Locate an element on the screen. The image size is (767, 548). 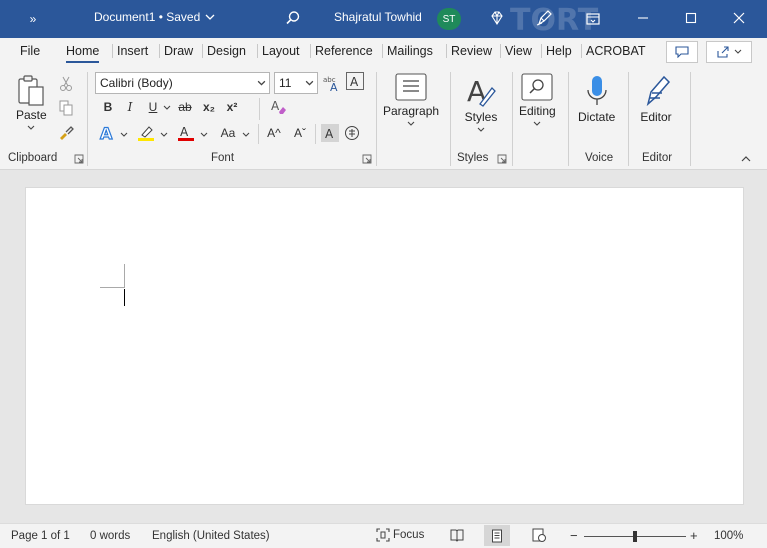
ribbon-display-options-button is located at coordinates (593, 19).